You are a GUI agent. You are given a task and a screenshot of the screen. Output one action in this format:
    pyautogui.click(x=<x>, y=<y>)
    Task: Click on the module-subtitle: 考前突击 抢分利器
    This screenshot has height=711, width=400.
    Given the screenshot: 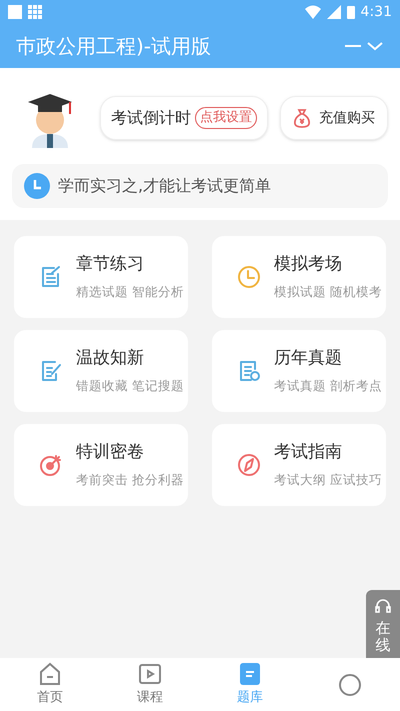 What is the action you would take?
    pyautogui.click(x=130, y=480)
    